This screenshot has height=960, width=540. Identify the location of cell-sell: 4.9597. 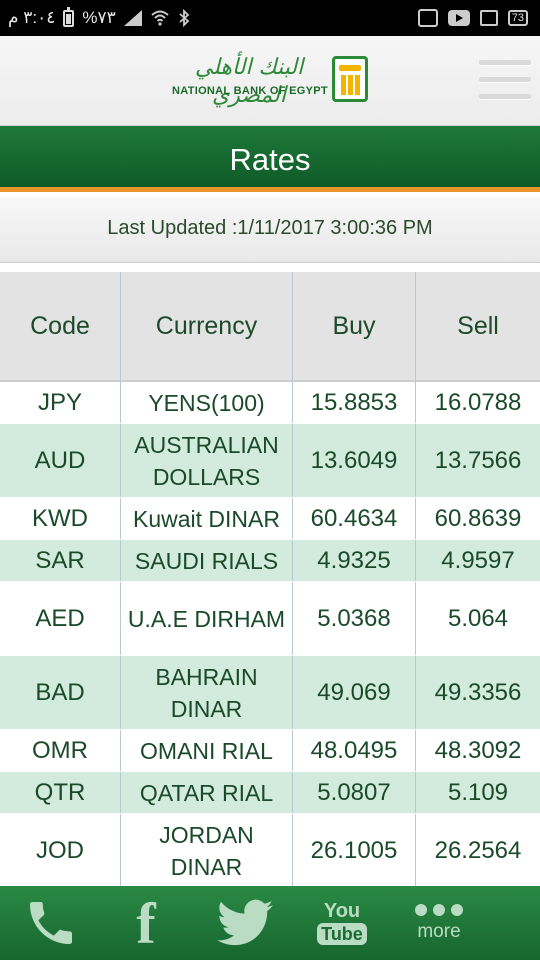
(478, 560).